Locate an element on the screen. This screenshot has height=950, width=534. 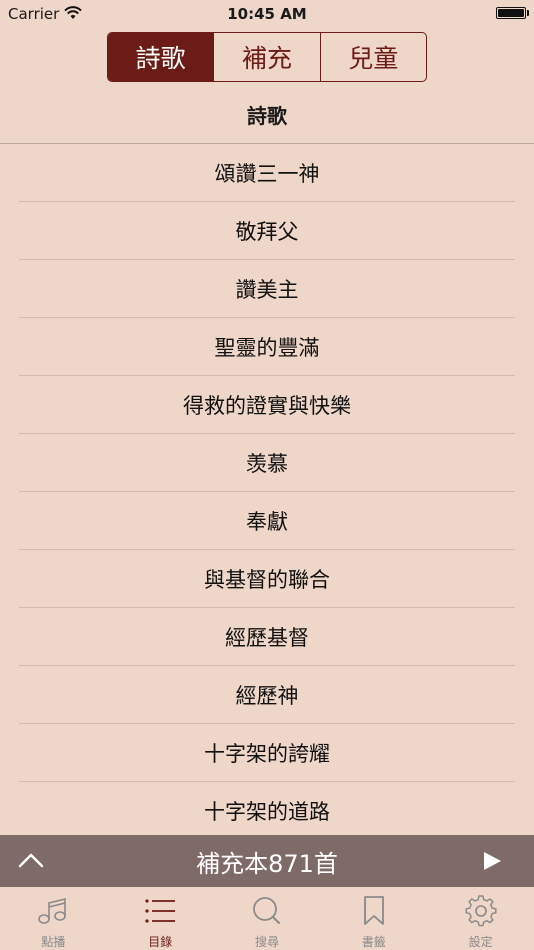
list-item: 奉獻 is located at coordinates (267, 521).